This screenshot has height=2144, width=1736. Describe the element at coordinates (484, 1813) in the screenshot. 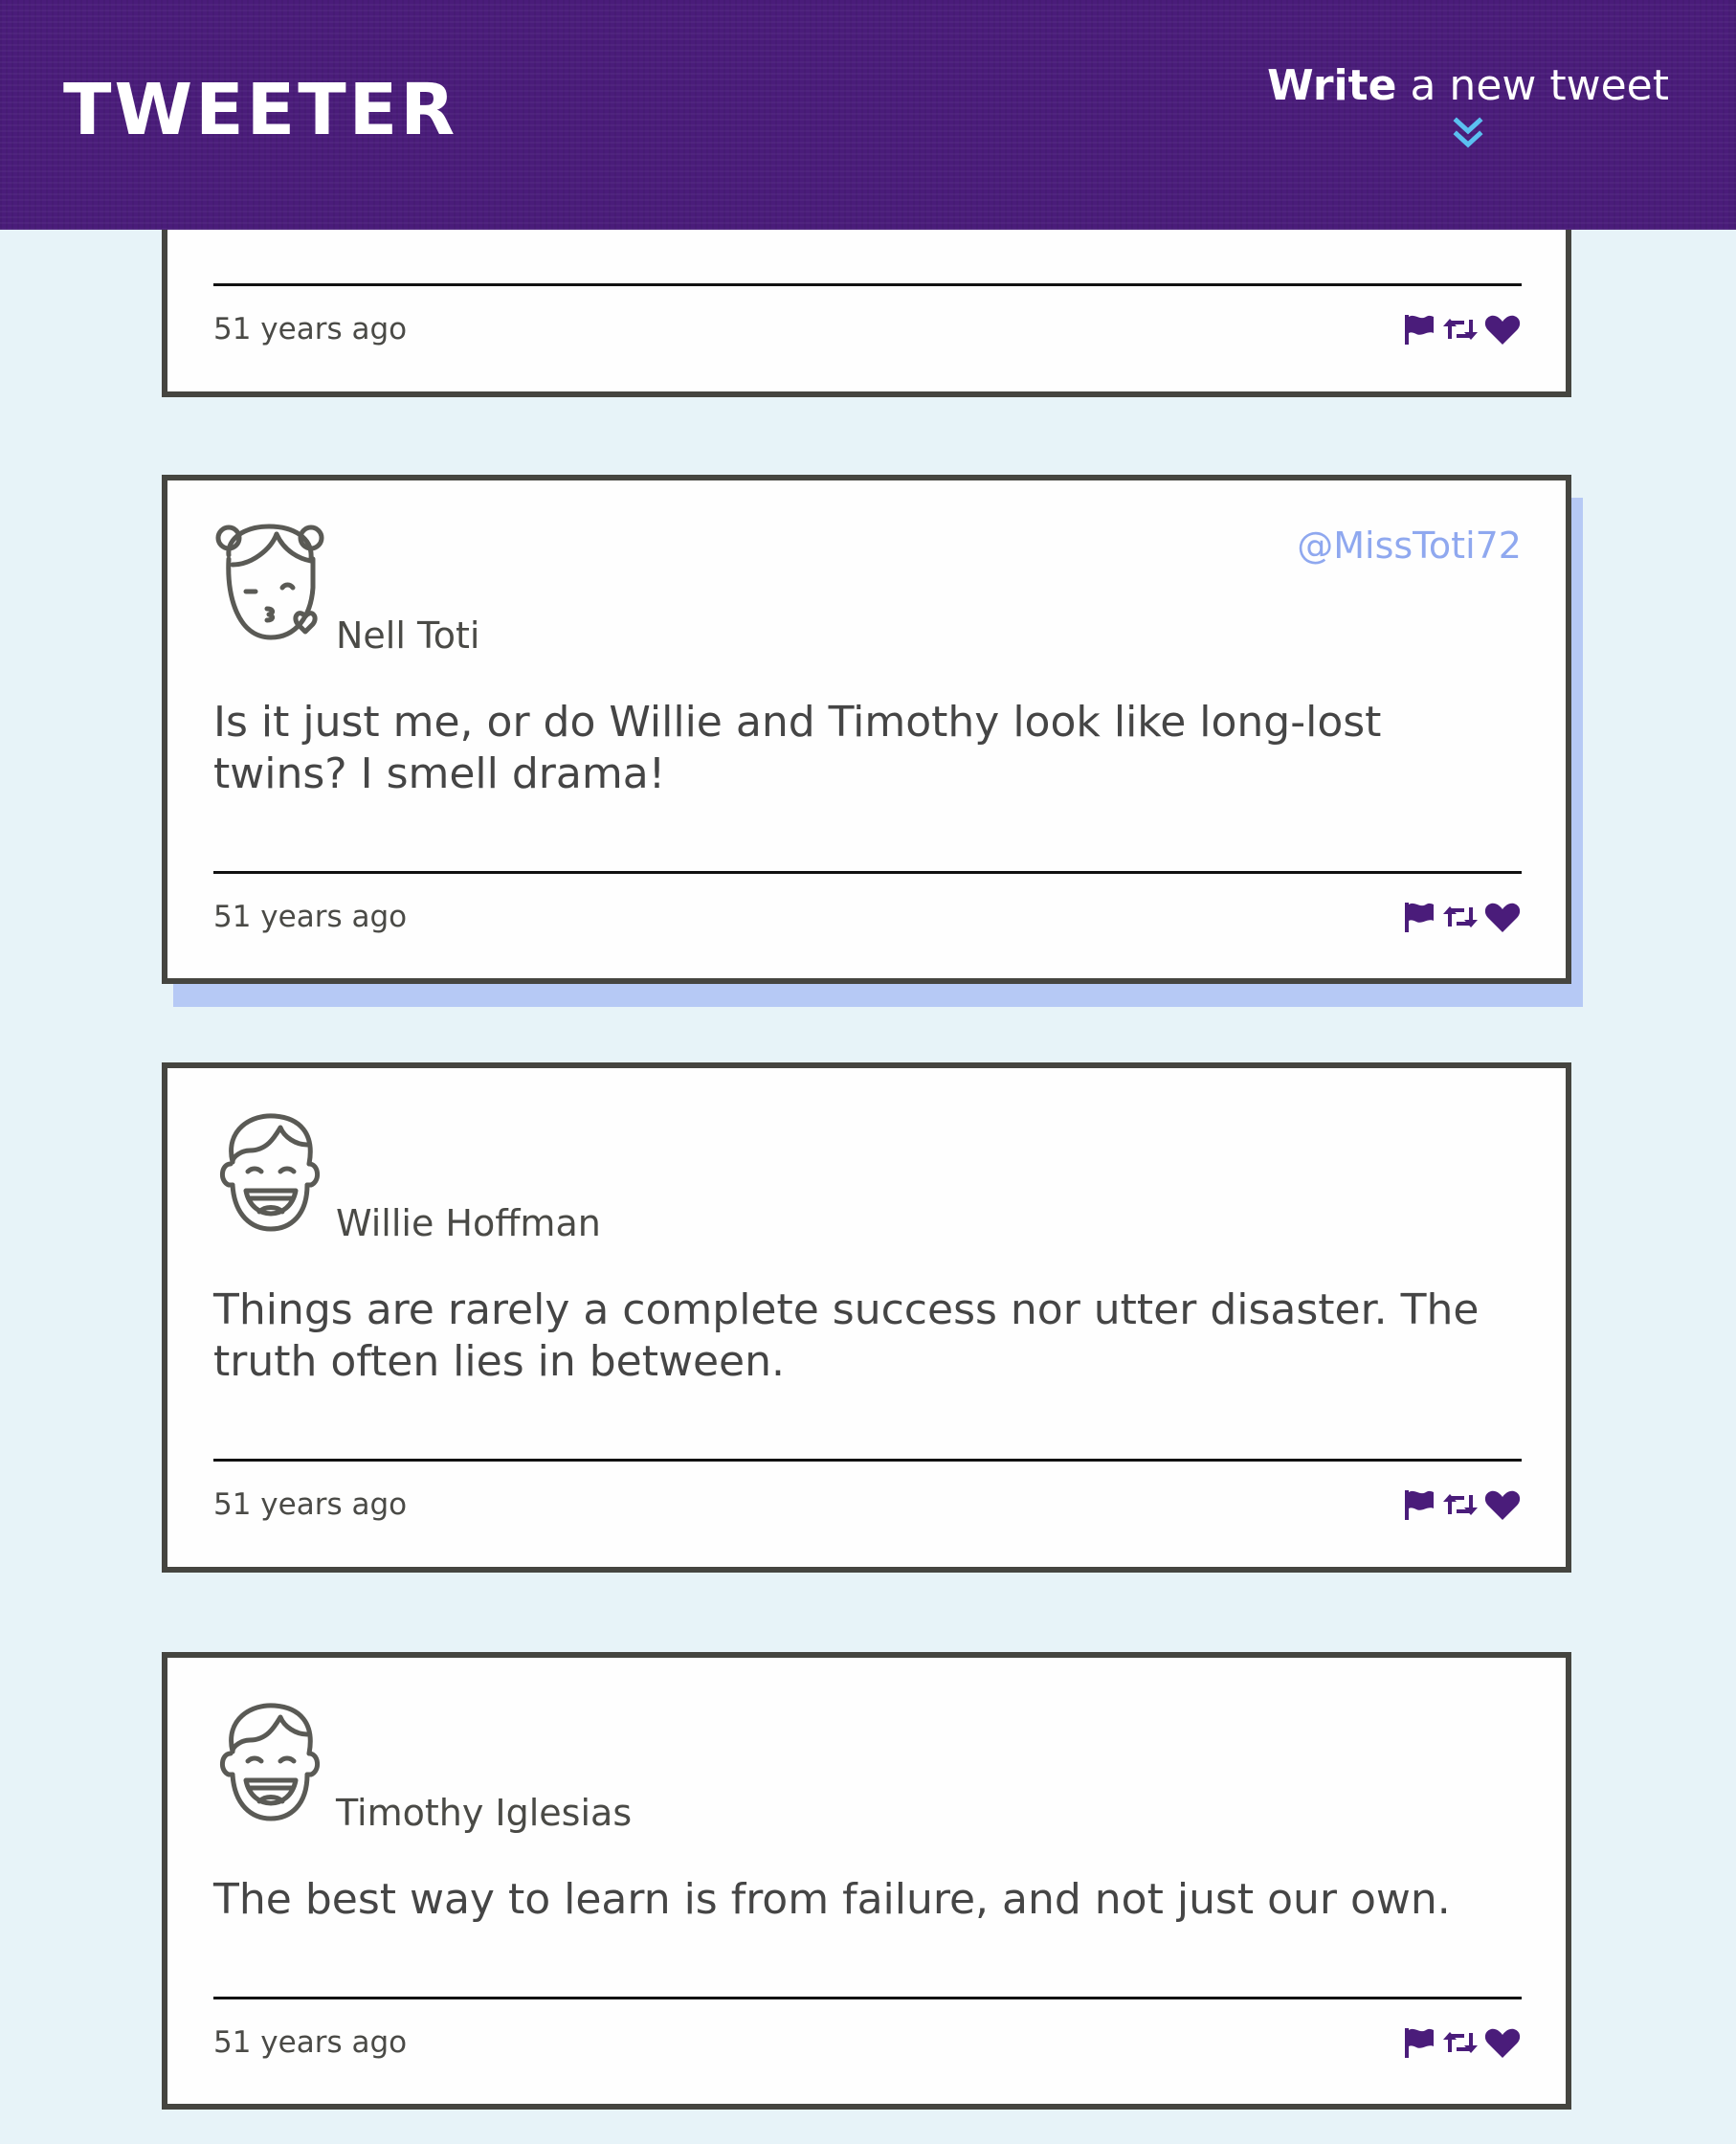

I see `author-name: Timothy Iglesias` at that location.